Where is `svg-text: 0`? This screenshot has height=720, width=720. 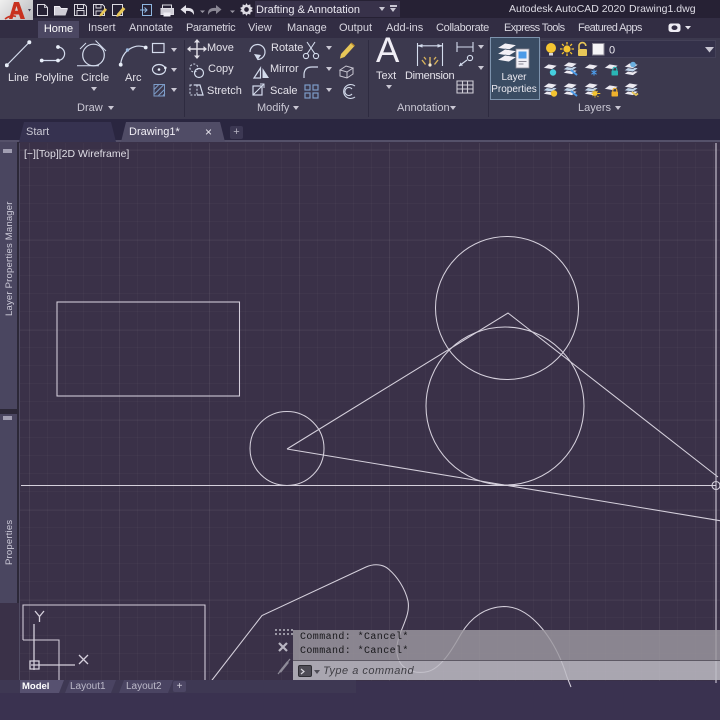
svg-text: 0 is located at coordinates (612, 51).